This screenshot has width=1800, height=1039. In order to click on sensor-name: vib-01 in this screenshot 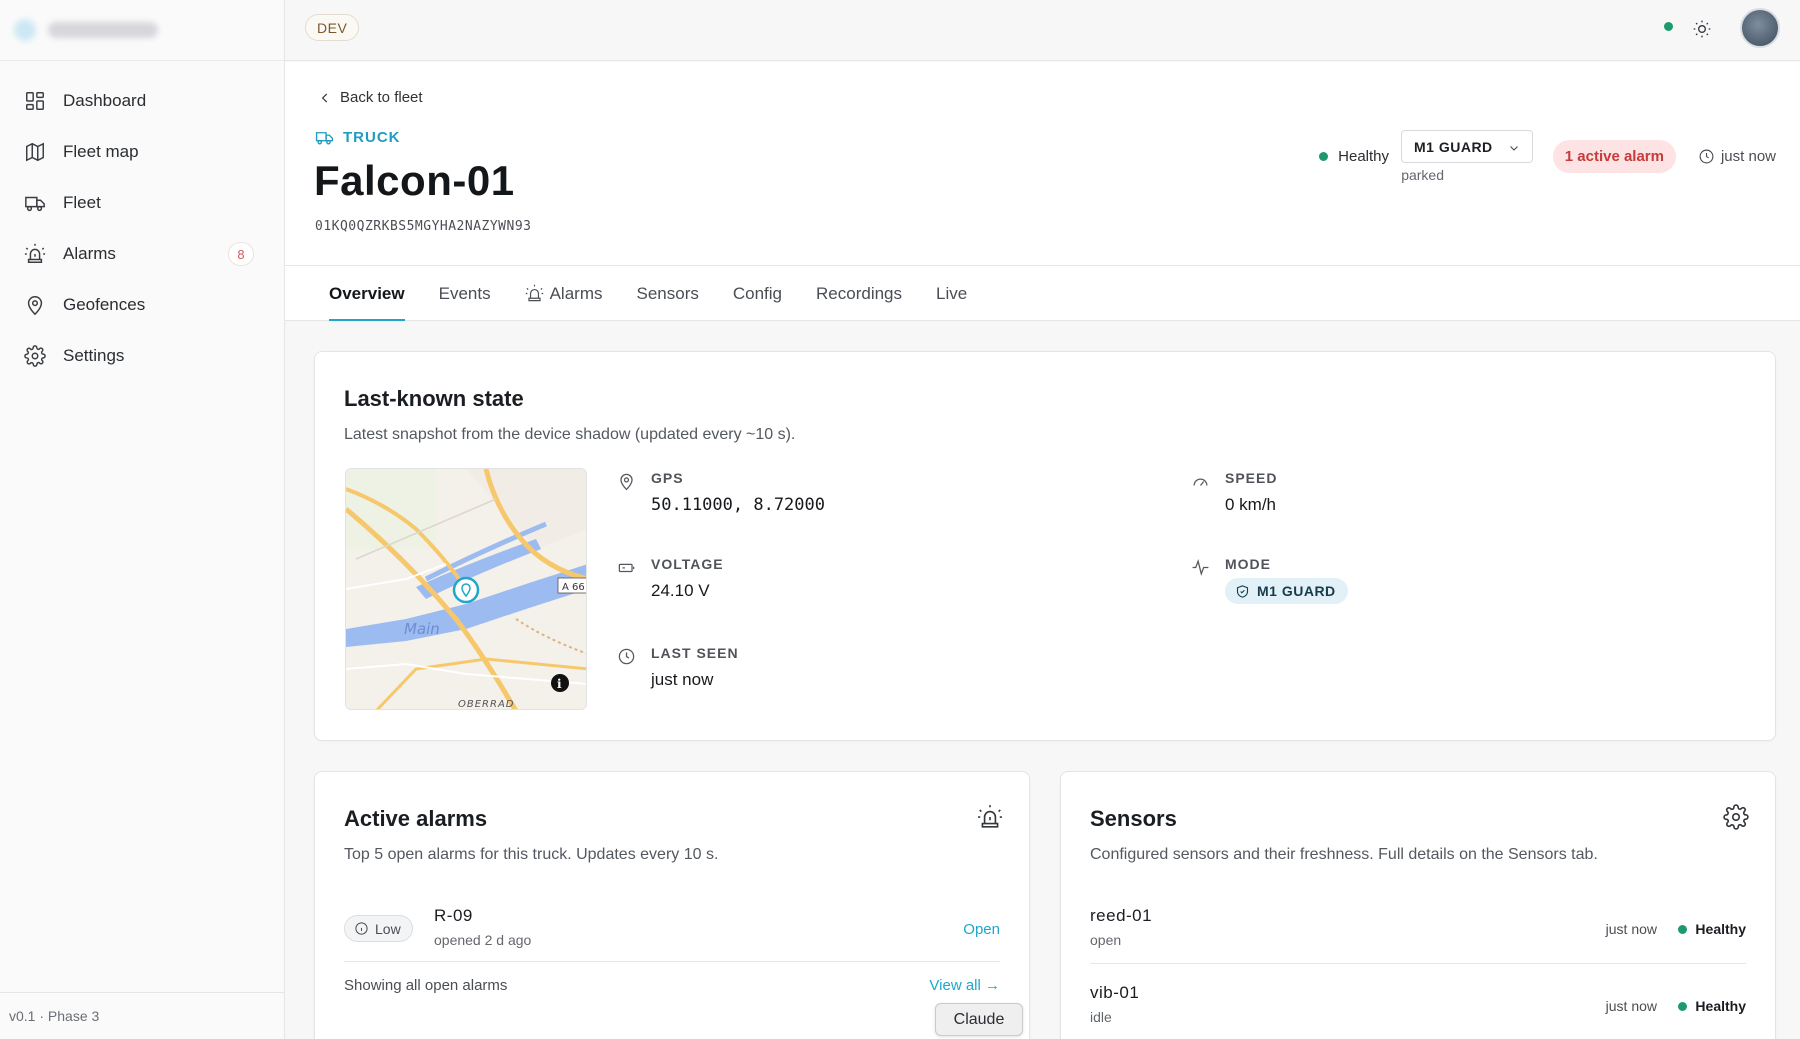, I will do `click(1115, 992)`.